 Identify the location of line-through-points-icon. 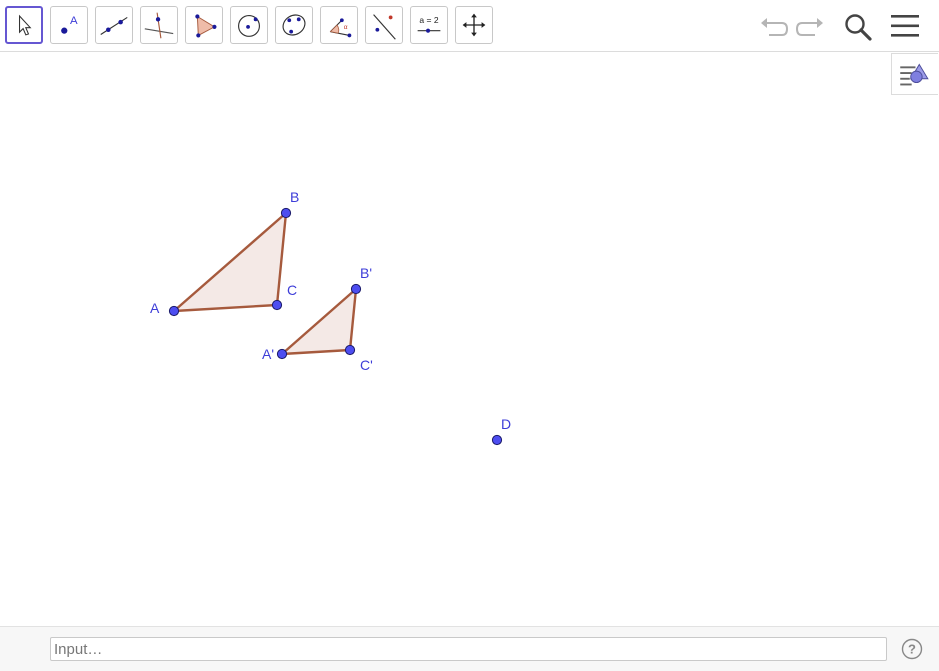
(114, 25).